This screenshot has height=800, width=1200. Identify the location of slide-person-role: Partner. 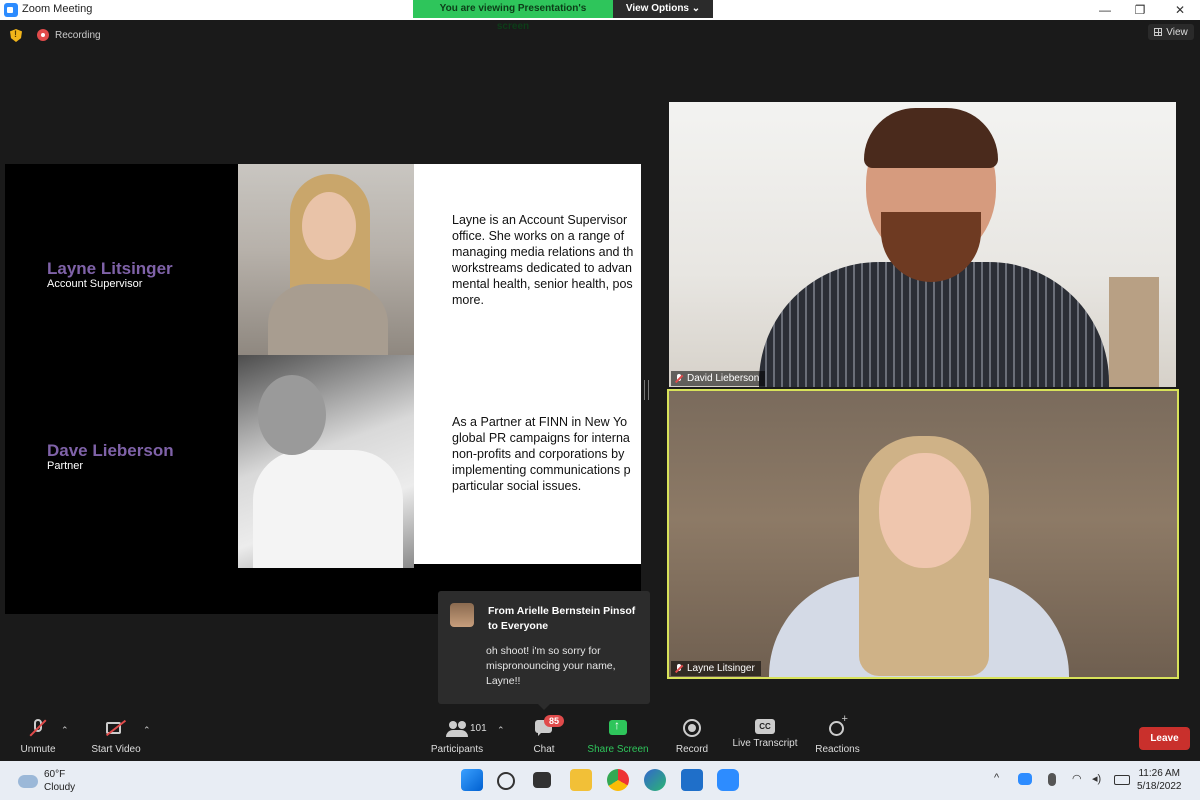
(65, 466).